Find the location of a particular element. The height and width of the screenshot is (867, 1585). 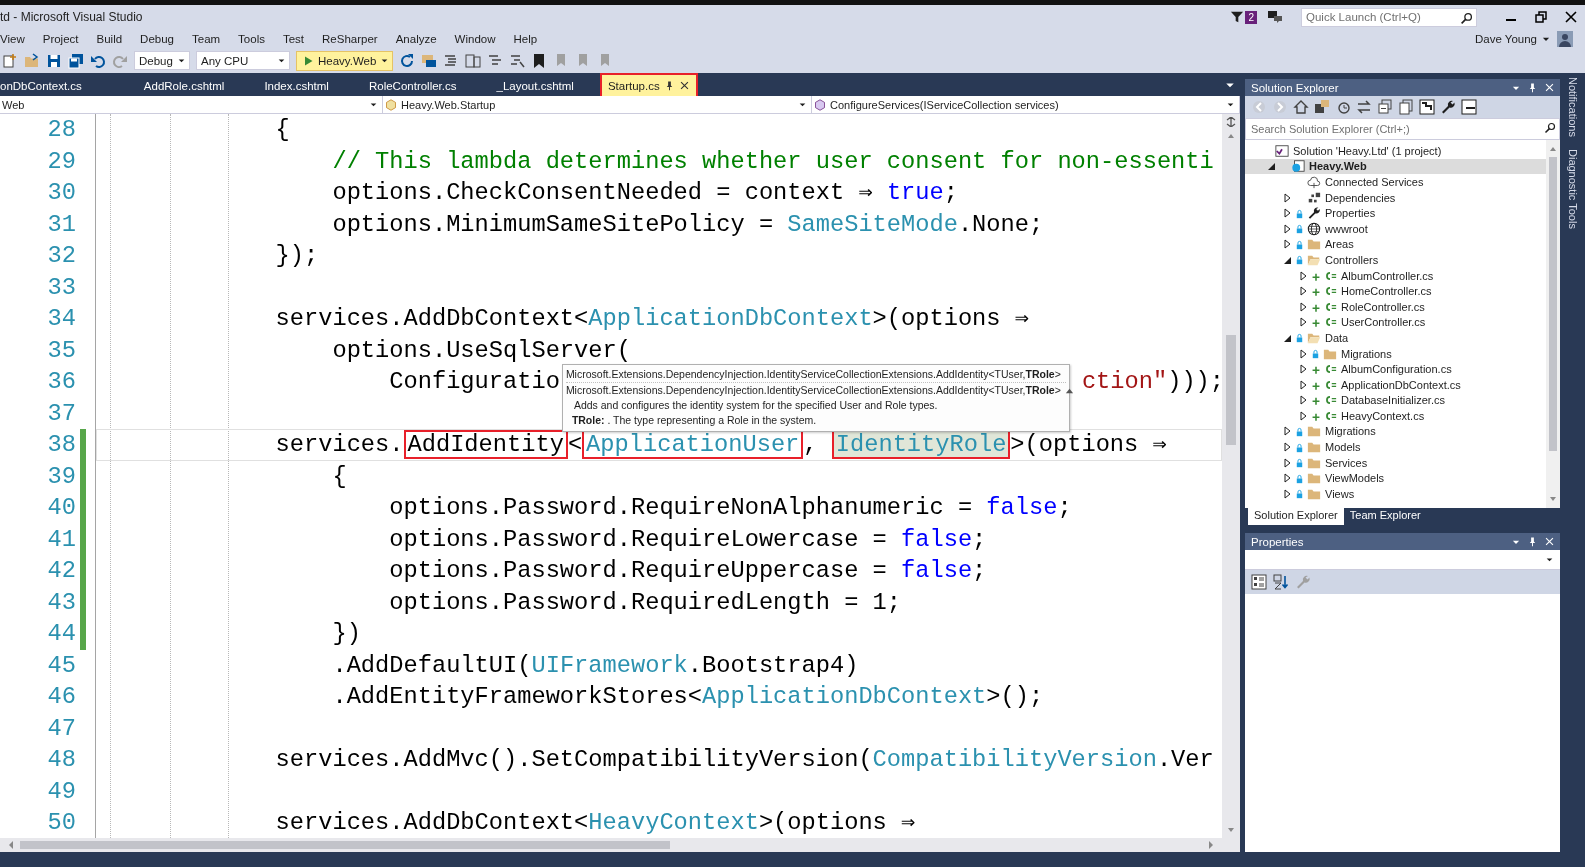

tree-item: AlbumConfiguration.cs is located at coordinates (1395, 369).